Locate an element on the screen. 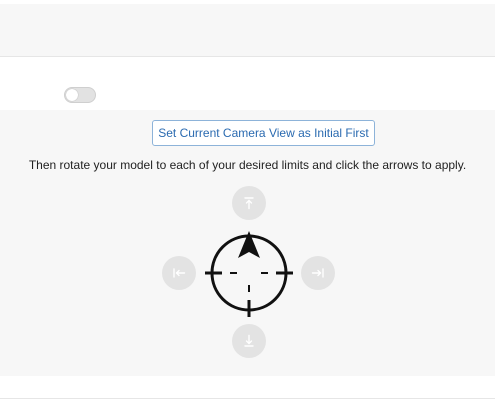 The image size is (495, 400). limit-up-button is located at coordinates (249, 203).